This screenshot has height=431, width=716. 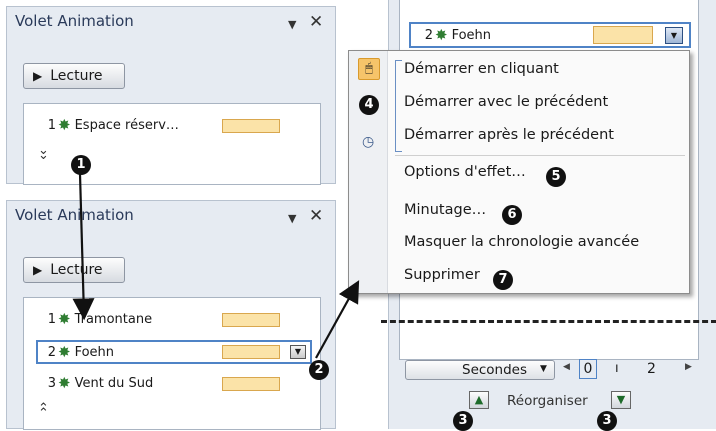 I want to click on callout-6: 6, so click(x=512, y=215).